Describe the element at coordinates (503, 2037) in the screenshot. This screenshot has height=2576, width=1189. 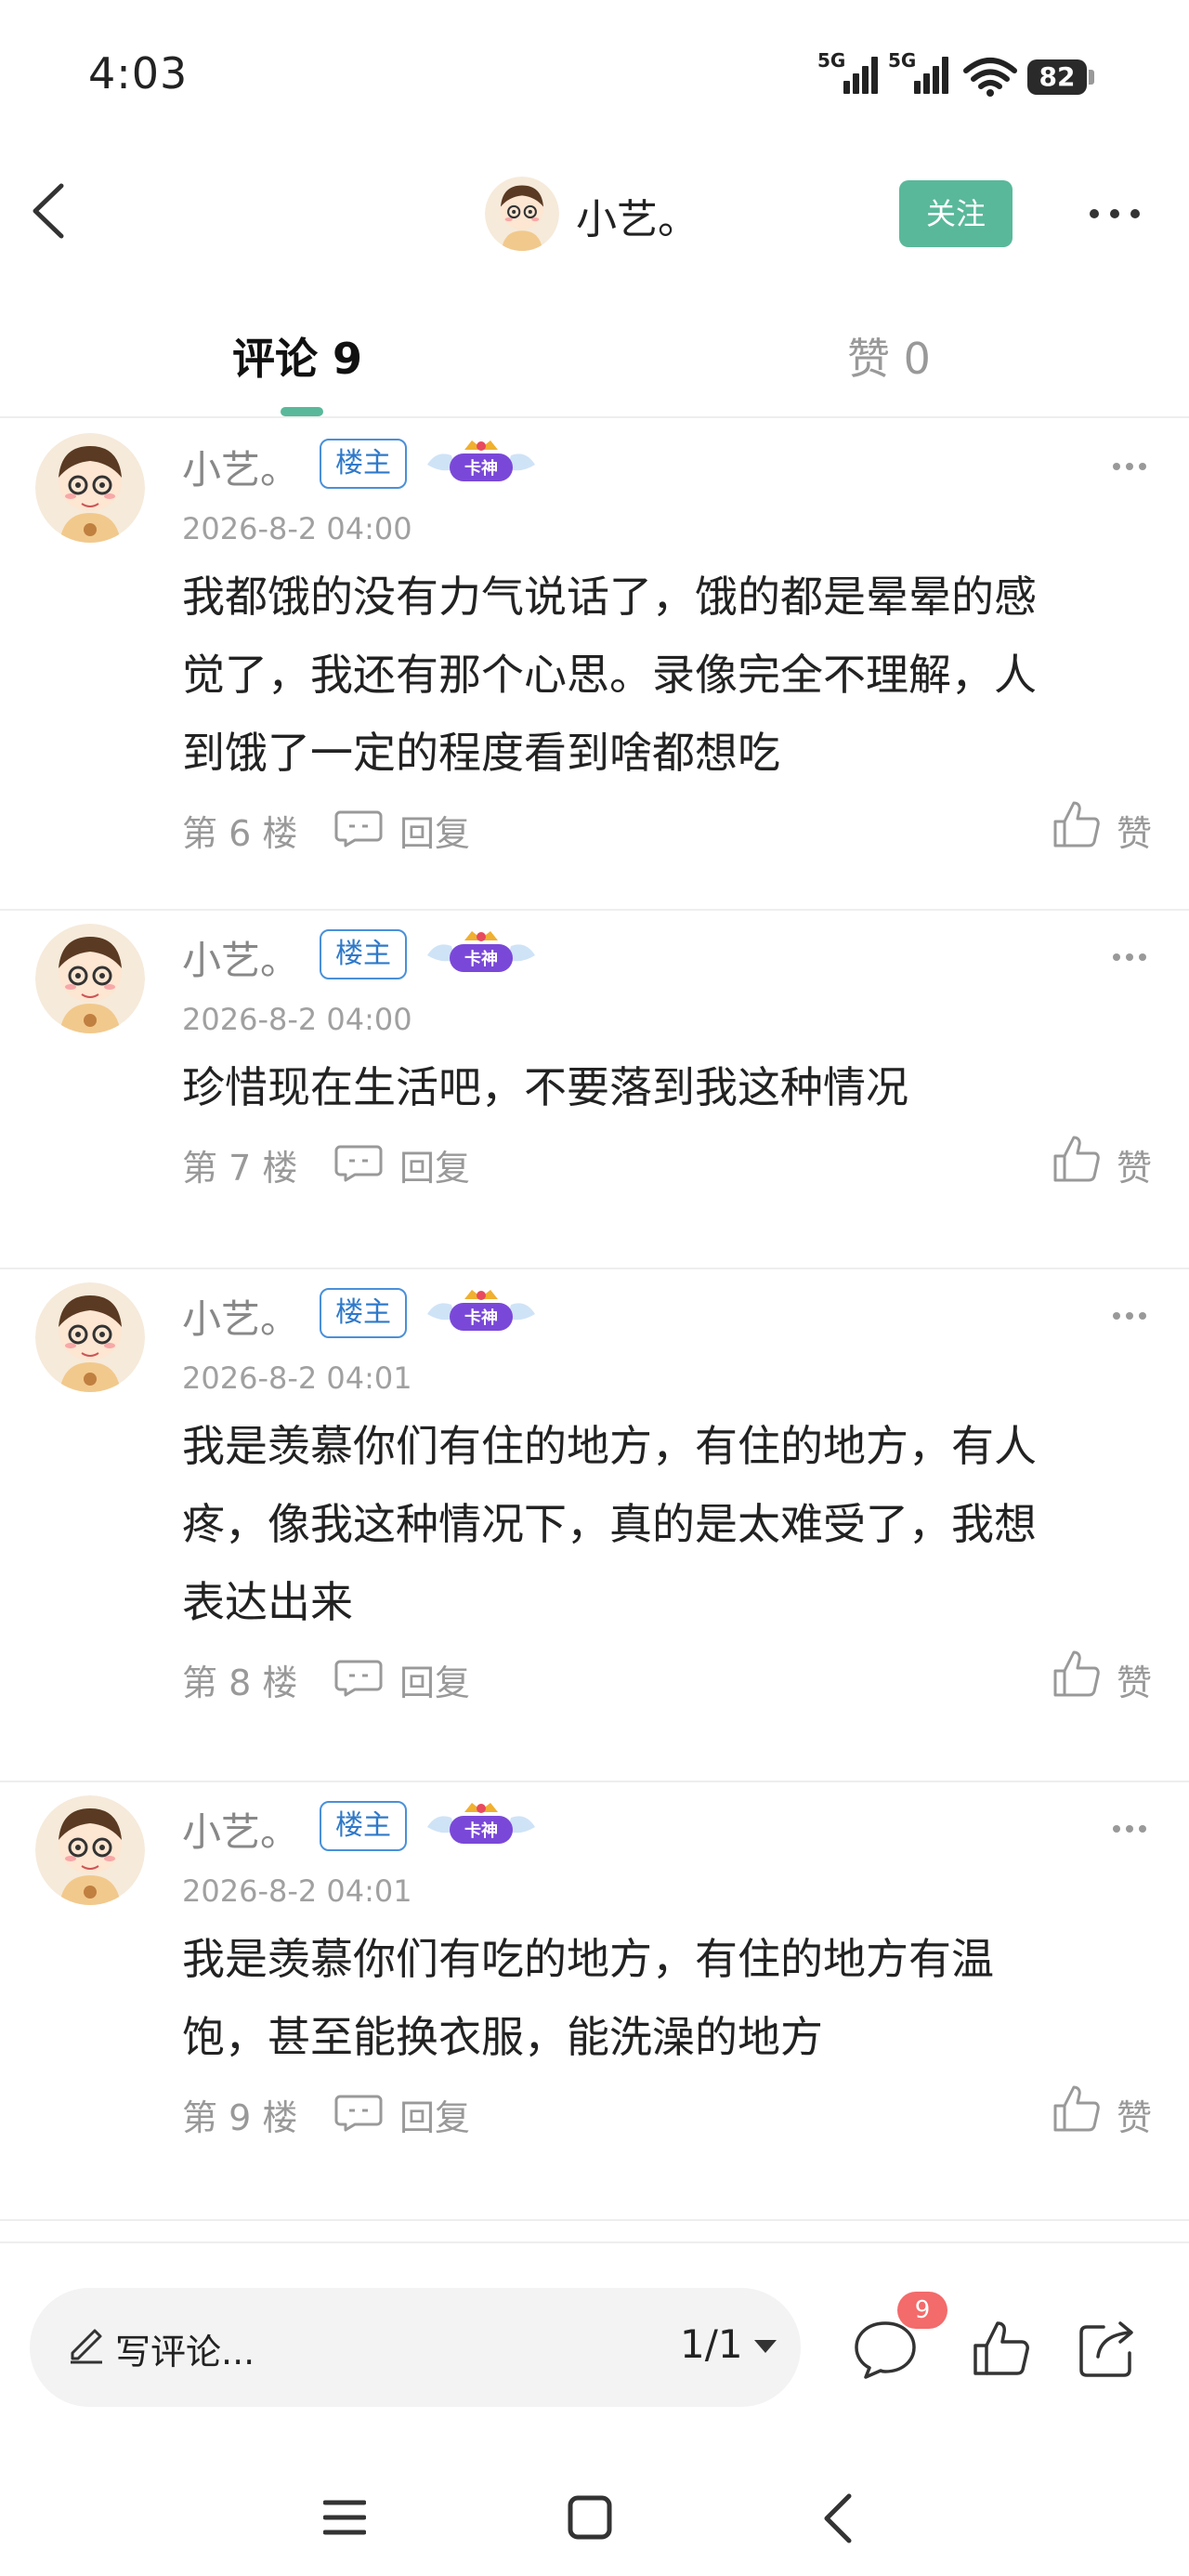
I see `comment-text-line: 饱，甚至能换衣服，能洗澡的地方` at that location.